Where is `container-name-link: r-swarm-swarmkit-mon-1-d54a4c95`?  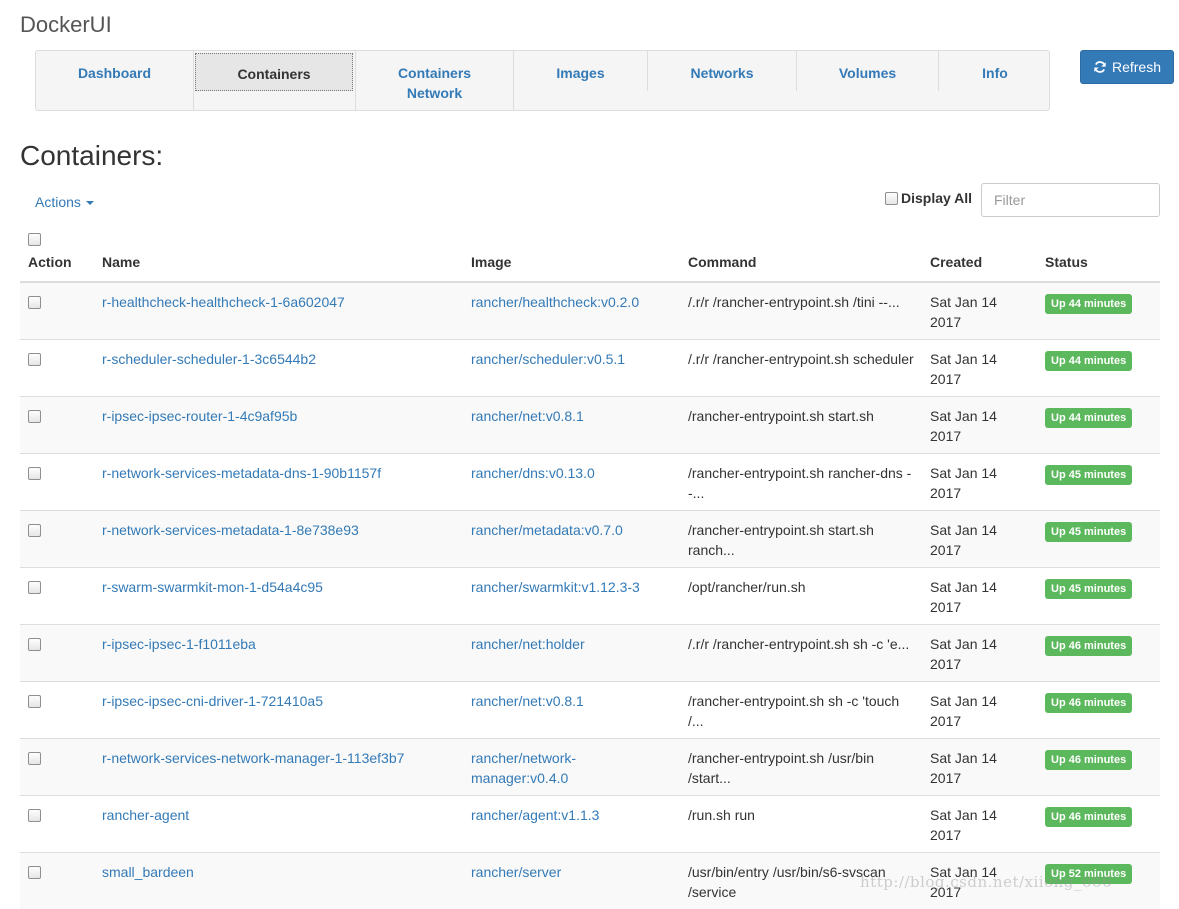 container-name-link: r-swarm-swarmkit-mon-1-d54a4c95 is located at coordinates (212, 587).